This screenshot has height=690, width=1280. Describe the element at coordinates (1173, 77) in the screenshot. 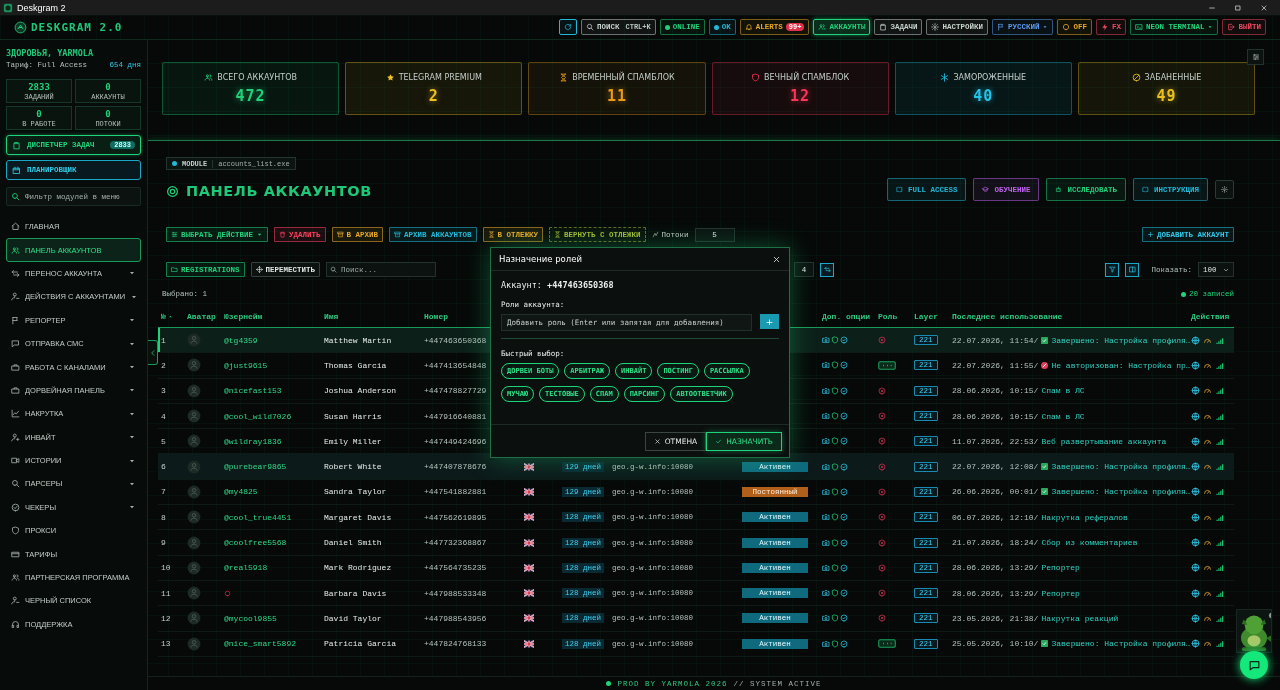

I see `stat-label: ЗАБАНЕННЫЕ` at that location.